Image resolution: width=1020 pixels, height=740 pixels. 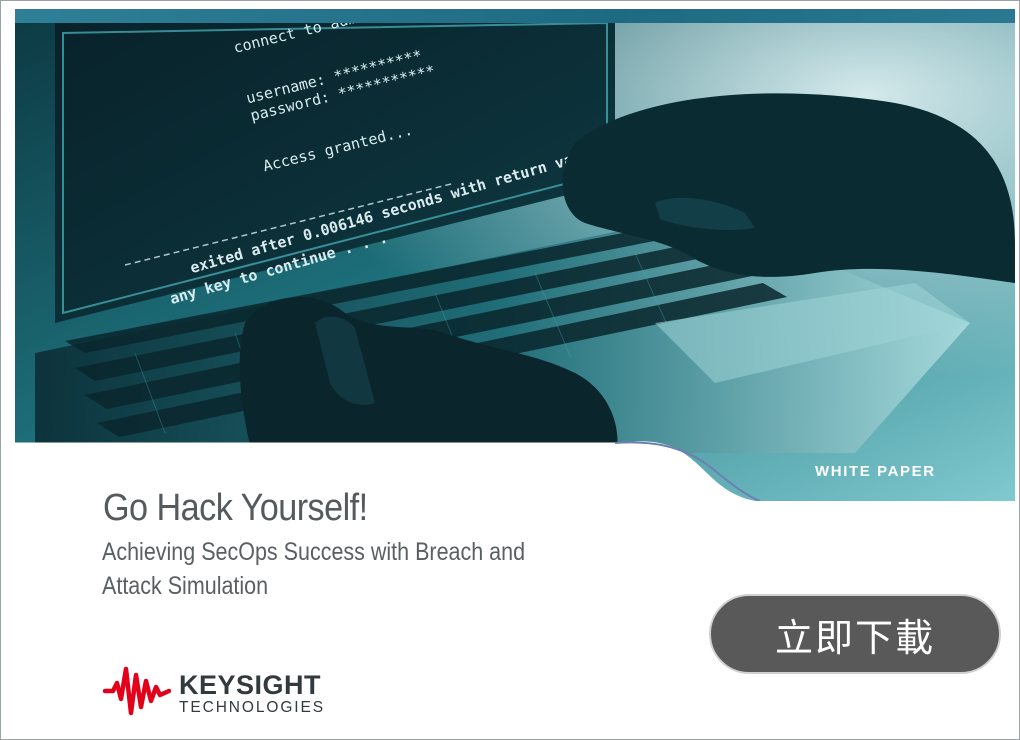 What do you see at coordinates (137, 691) in the screenshot?
I see `keysight-wave-icon` at bounding box center [137, 691].